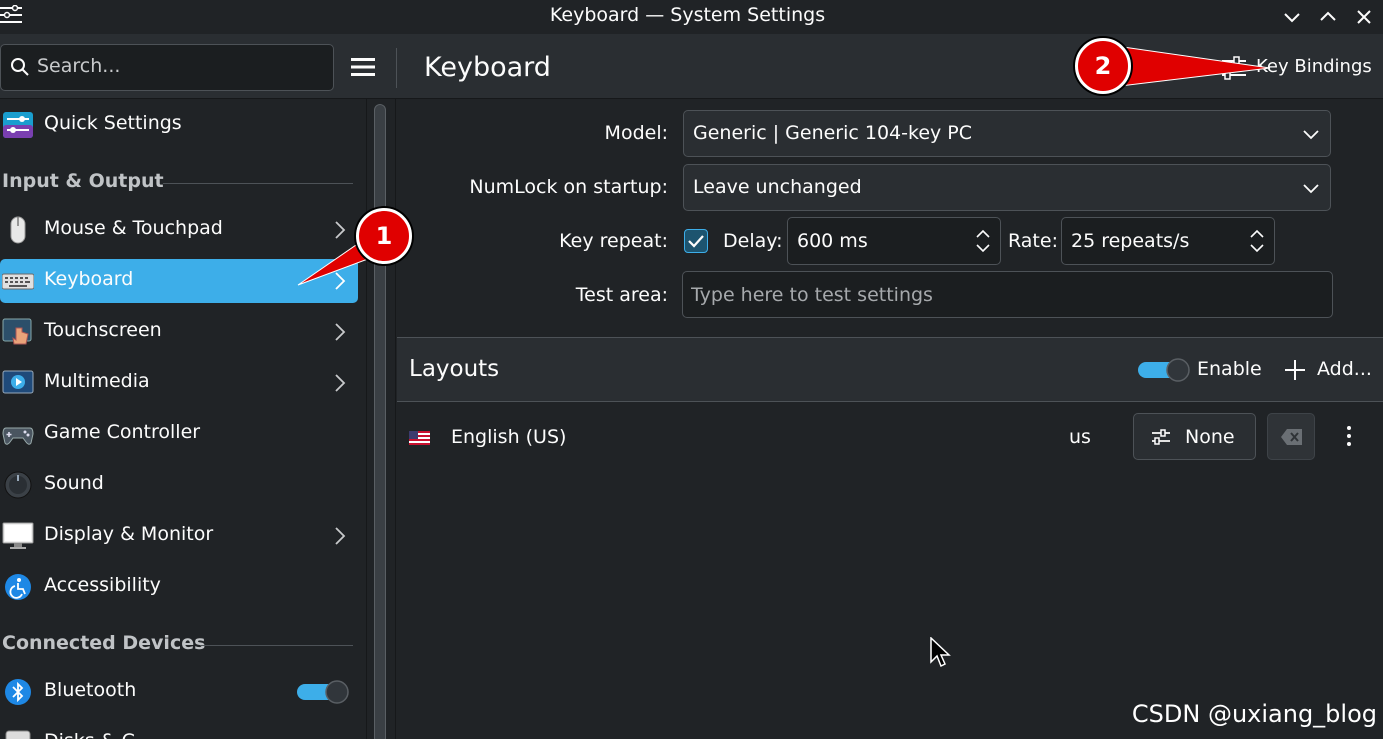  Describe the element at coordinates (1103, 66) in the screenshot. I see `annotation-badge-2: 2` at that location.